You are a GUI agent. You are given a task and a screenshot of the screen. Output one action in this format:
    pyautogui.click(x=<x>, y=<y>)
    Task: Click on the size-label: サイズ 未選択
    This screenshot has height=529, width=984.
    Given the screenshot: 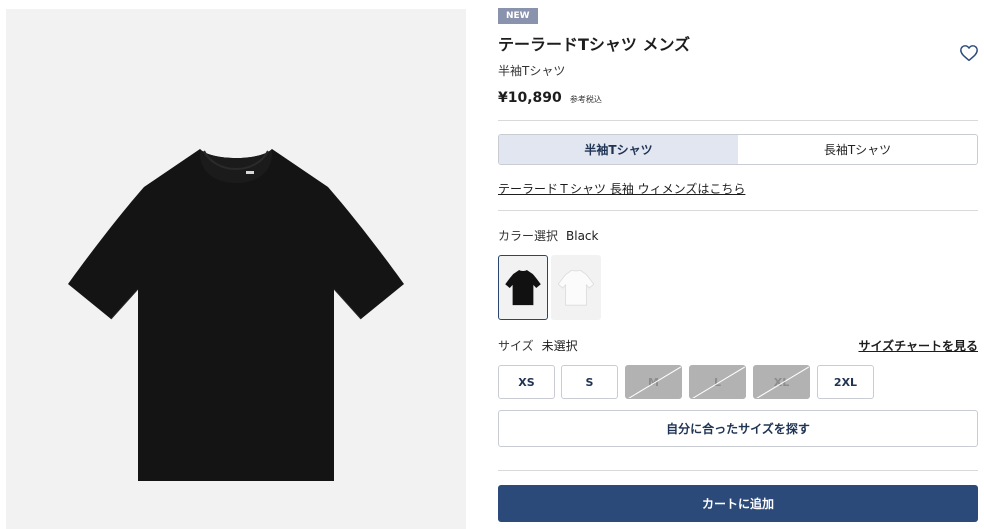 What is the action you would take?
    pyautogui.click(x=538, y=345)
    